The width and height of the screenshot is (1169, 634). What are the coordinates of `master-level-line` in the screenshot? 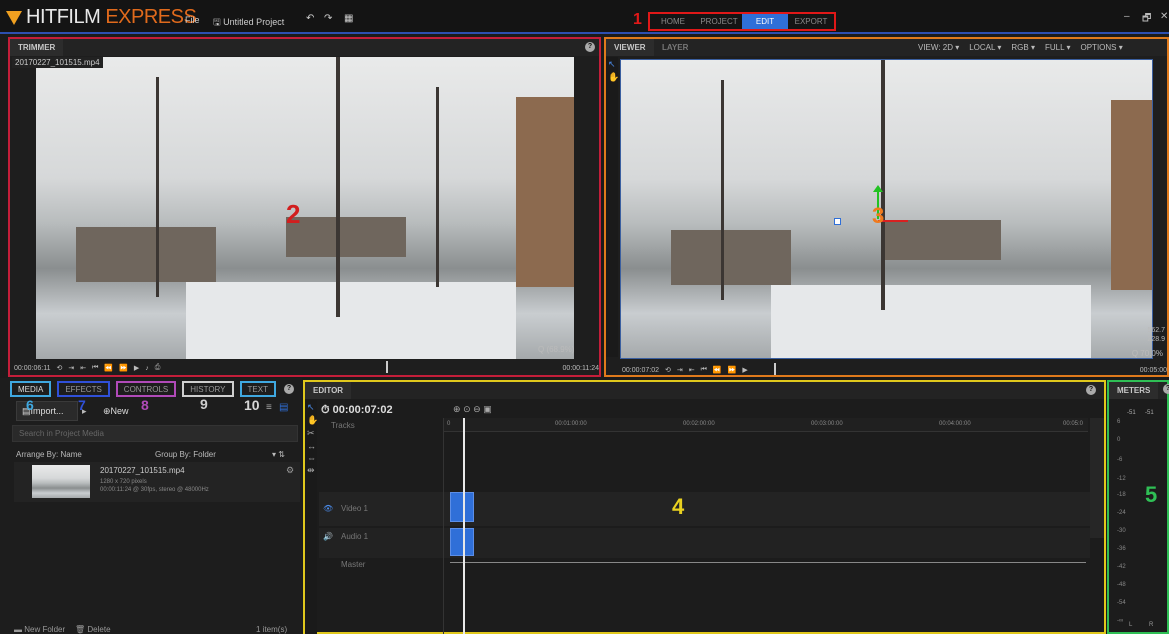 It's located at (768, 562).